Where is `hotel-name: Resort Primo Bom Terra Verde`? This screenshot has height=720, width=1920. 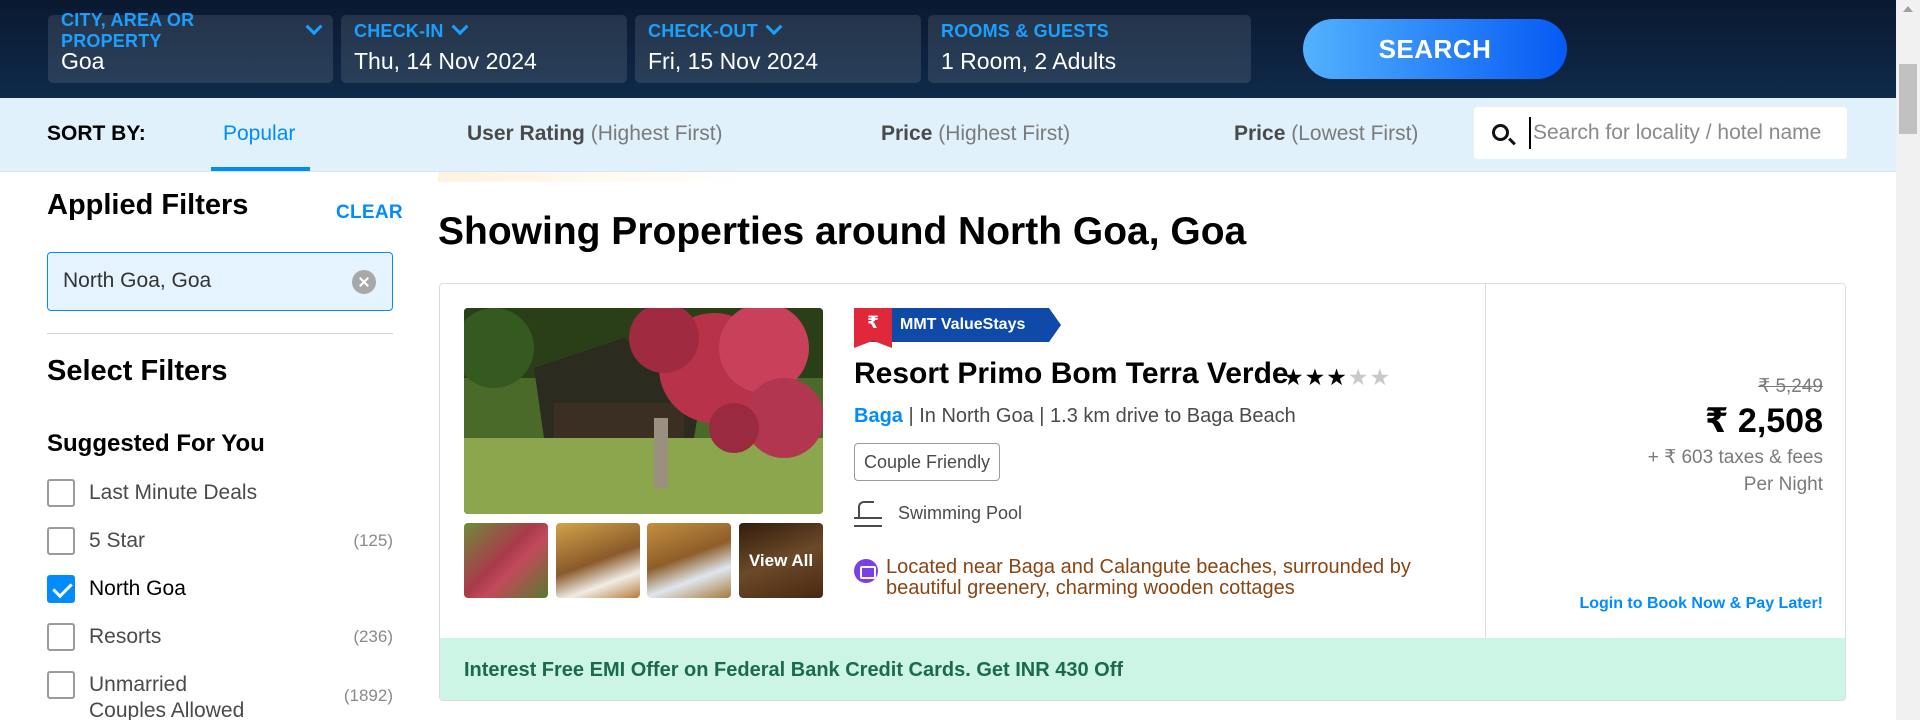
hotel-name: Resort Primo Bom Terra Verde is located at coordinates (1071, 374).